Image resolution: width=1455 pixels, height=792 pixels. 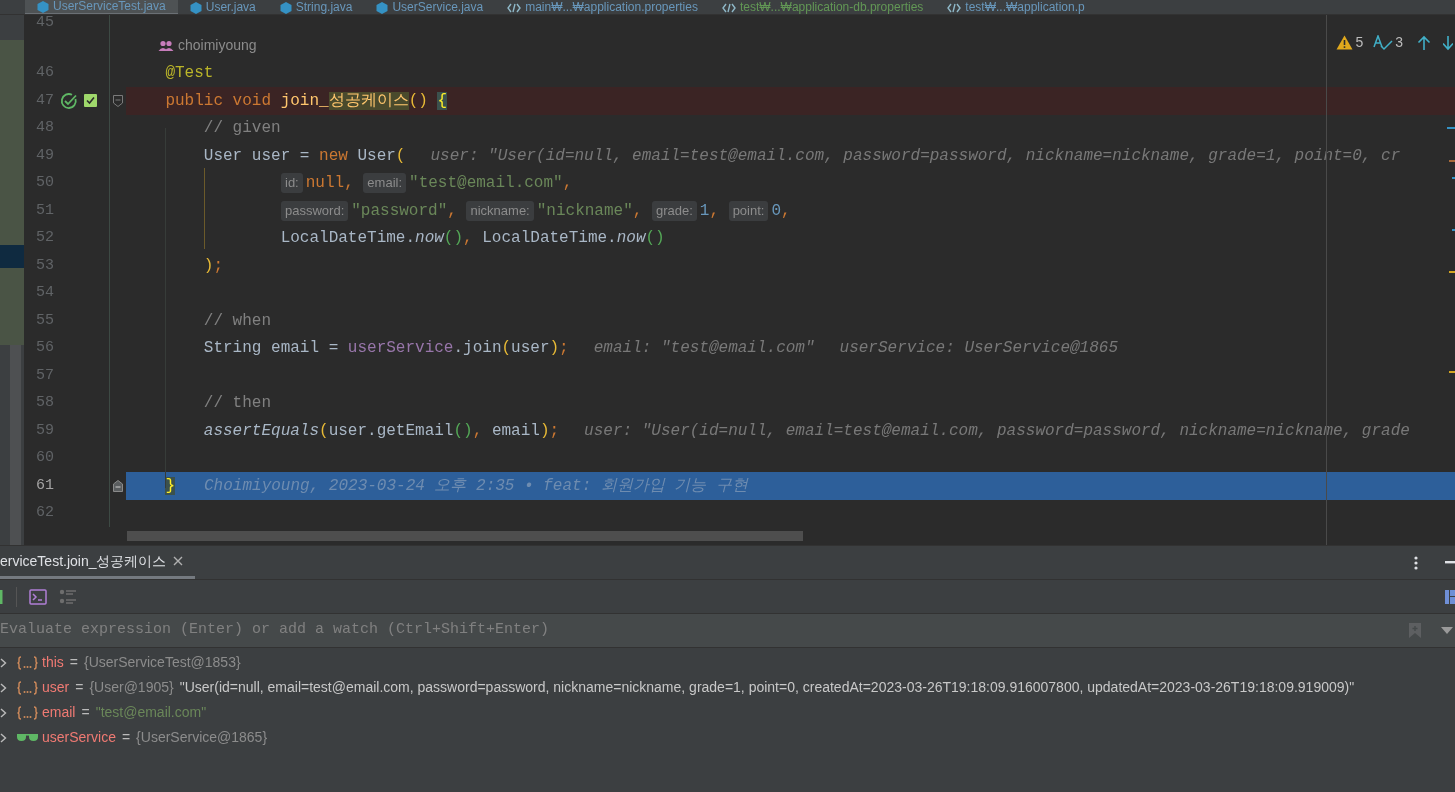 I want to click on code-text: 1,, so click(x=710, y=211).